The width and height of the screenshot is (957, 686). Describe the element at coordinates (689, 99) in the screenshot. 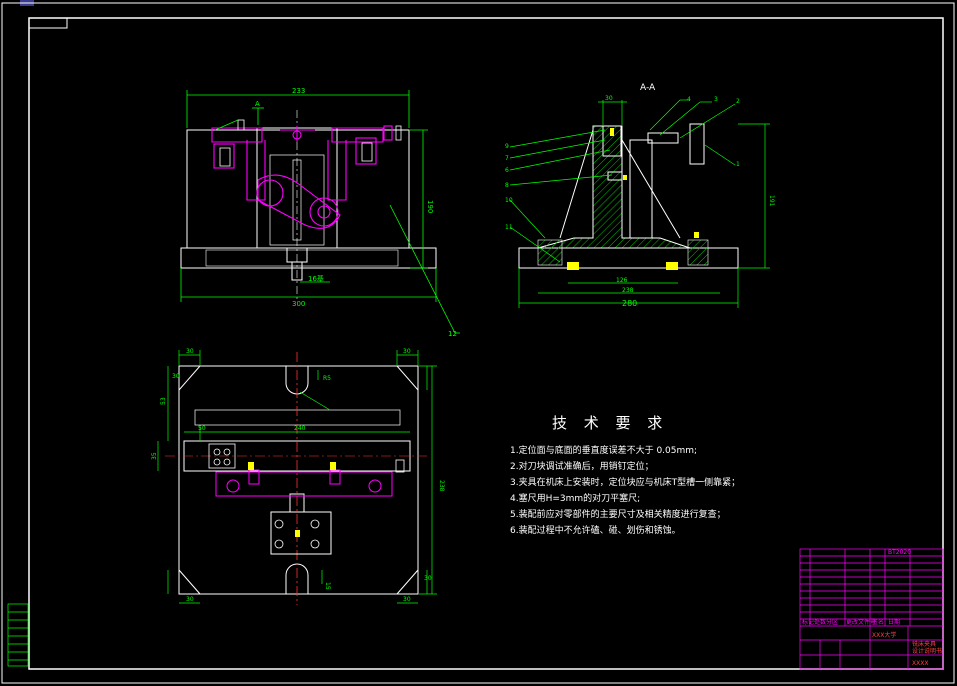

I see `part-number-4: 4` at that location.